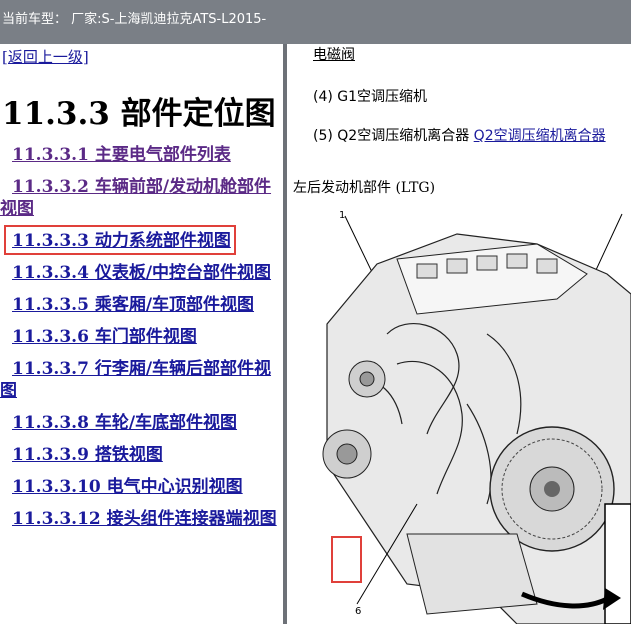  I want to click on solenoid-link: 电磁阀, so click(334, 54).